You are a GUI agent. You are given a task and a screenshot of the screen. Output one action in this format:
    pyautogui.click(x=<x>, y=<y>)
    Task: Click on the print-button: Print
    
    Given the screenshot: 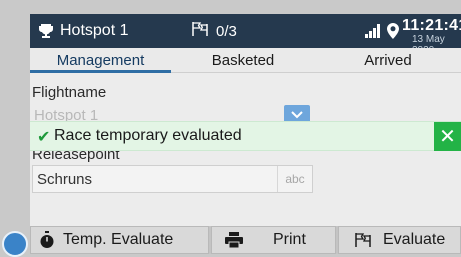 What is the action you would take?
    pyautogui.click(x=273, y=240)
    